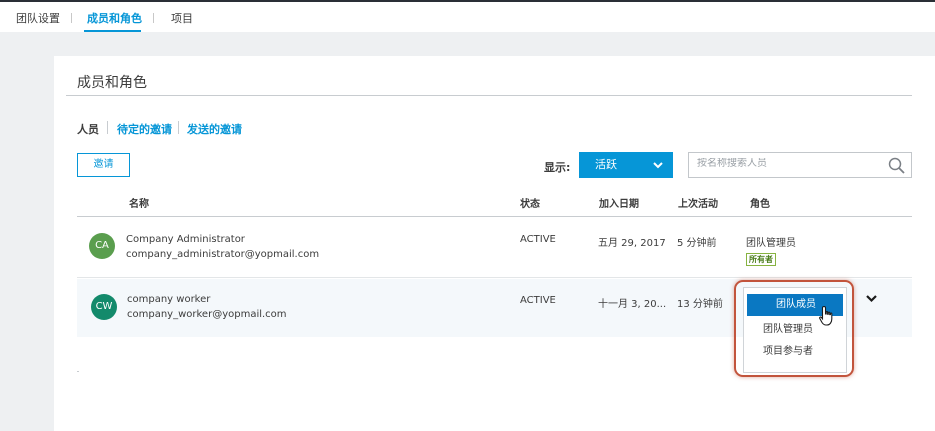  What do you see at coordinates (896, 165) in the screenshot?
I see `search-icon` at bounding box center [896, 165].